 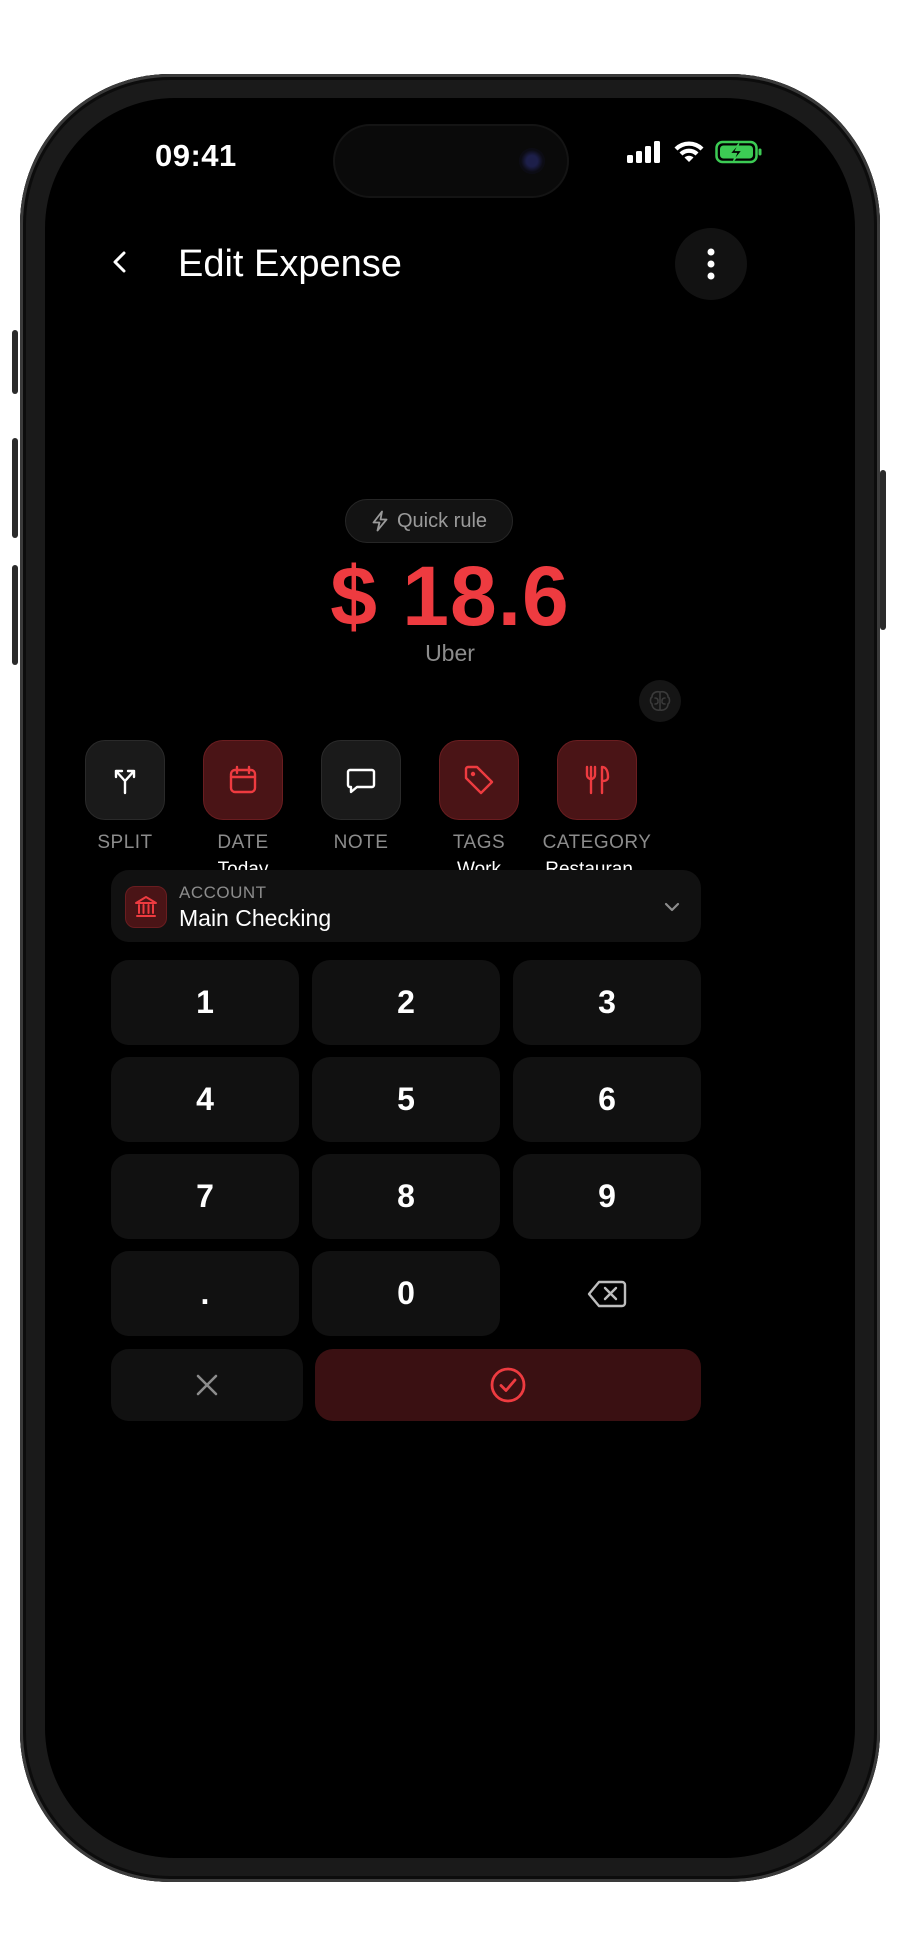 What do you see at coordinates (15, 615) in the screenshot?
I see `side-button-volume-down` at bounding box center [15, 615].